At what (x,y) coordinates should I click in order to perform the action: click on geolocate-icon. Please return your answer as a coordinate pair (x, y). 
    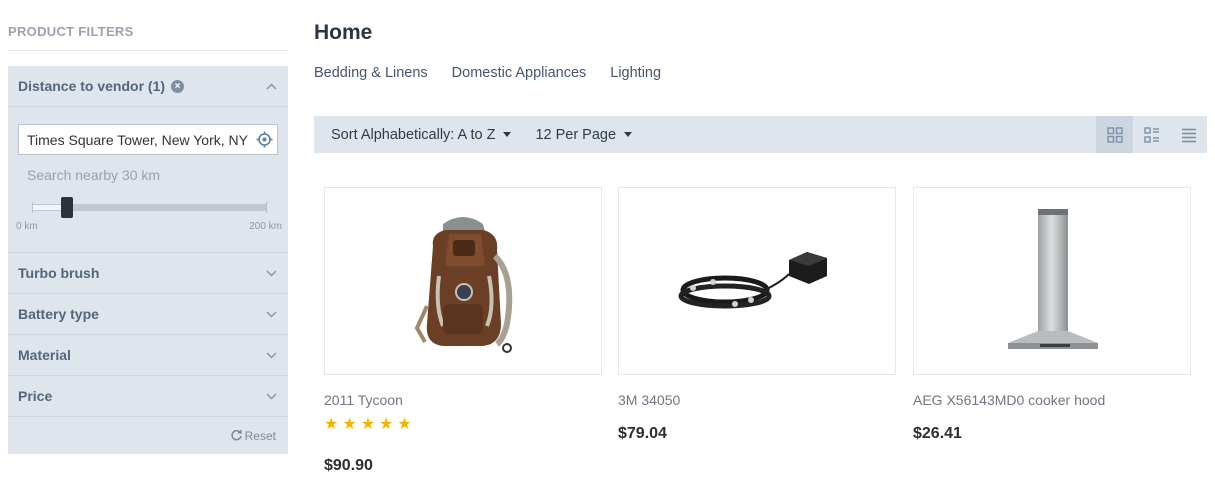
    Looking at the image, I should click on (264, 140).